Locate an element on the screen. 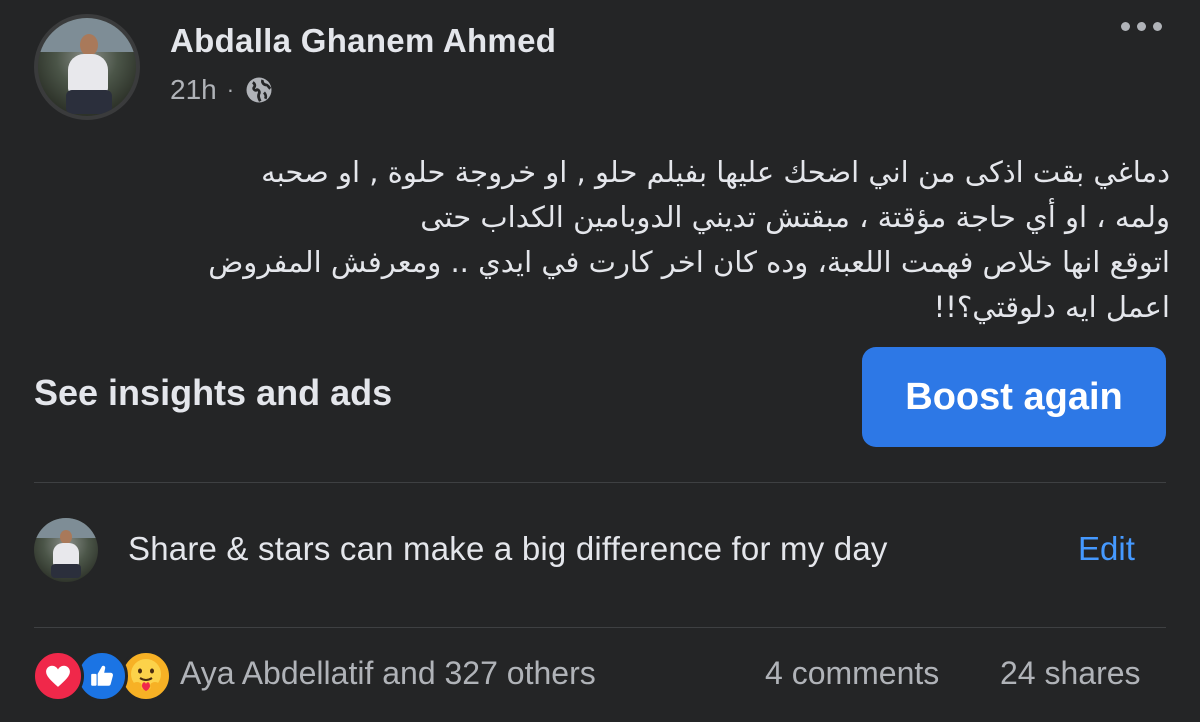 The width and height of the screenshot is (1200, 722). caption-avatar is located at coordinates (66, 550).